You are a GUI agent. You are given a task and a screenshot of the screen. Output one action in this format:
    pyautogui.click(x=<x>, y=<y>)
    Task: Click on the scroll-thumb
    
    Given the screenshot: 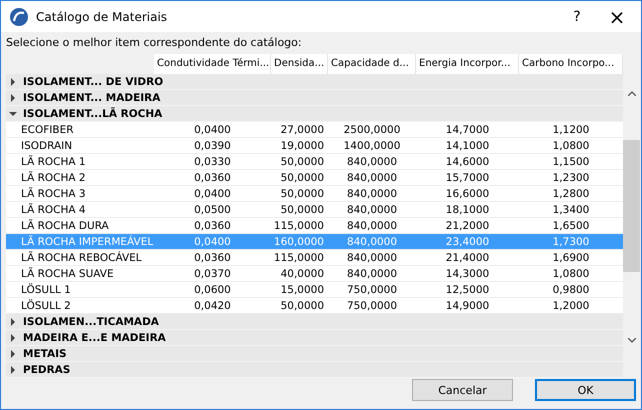 What is the action you would take?
    pyautogui.click(x=631, y=206)
    